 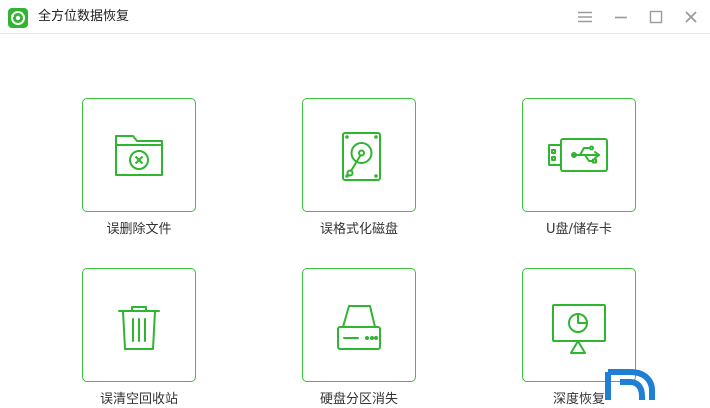 I want to click on tile-recycle-bin, so click(x=139, y=325).